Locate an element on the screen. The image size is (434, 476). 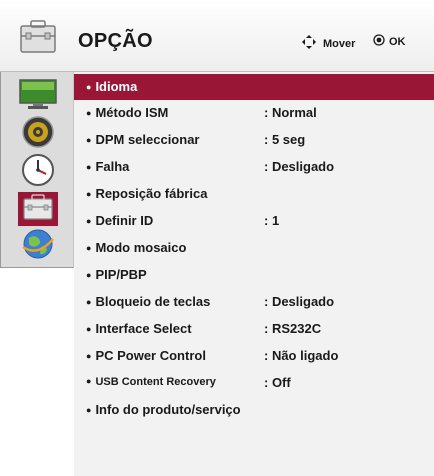
ok-hint: OK is located at coordinates (389, 41).